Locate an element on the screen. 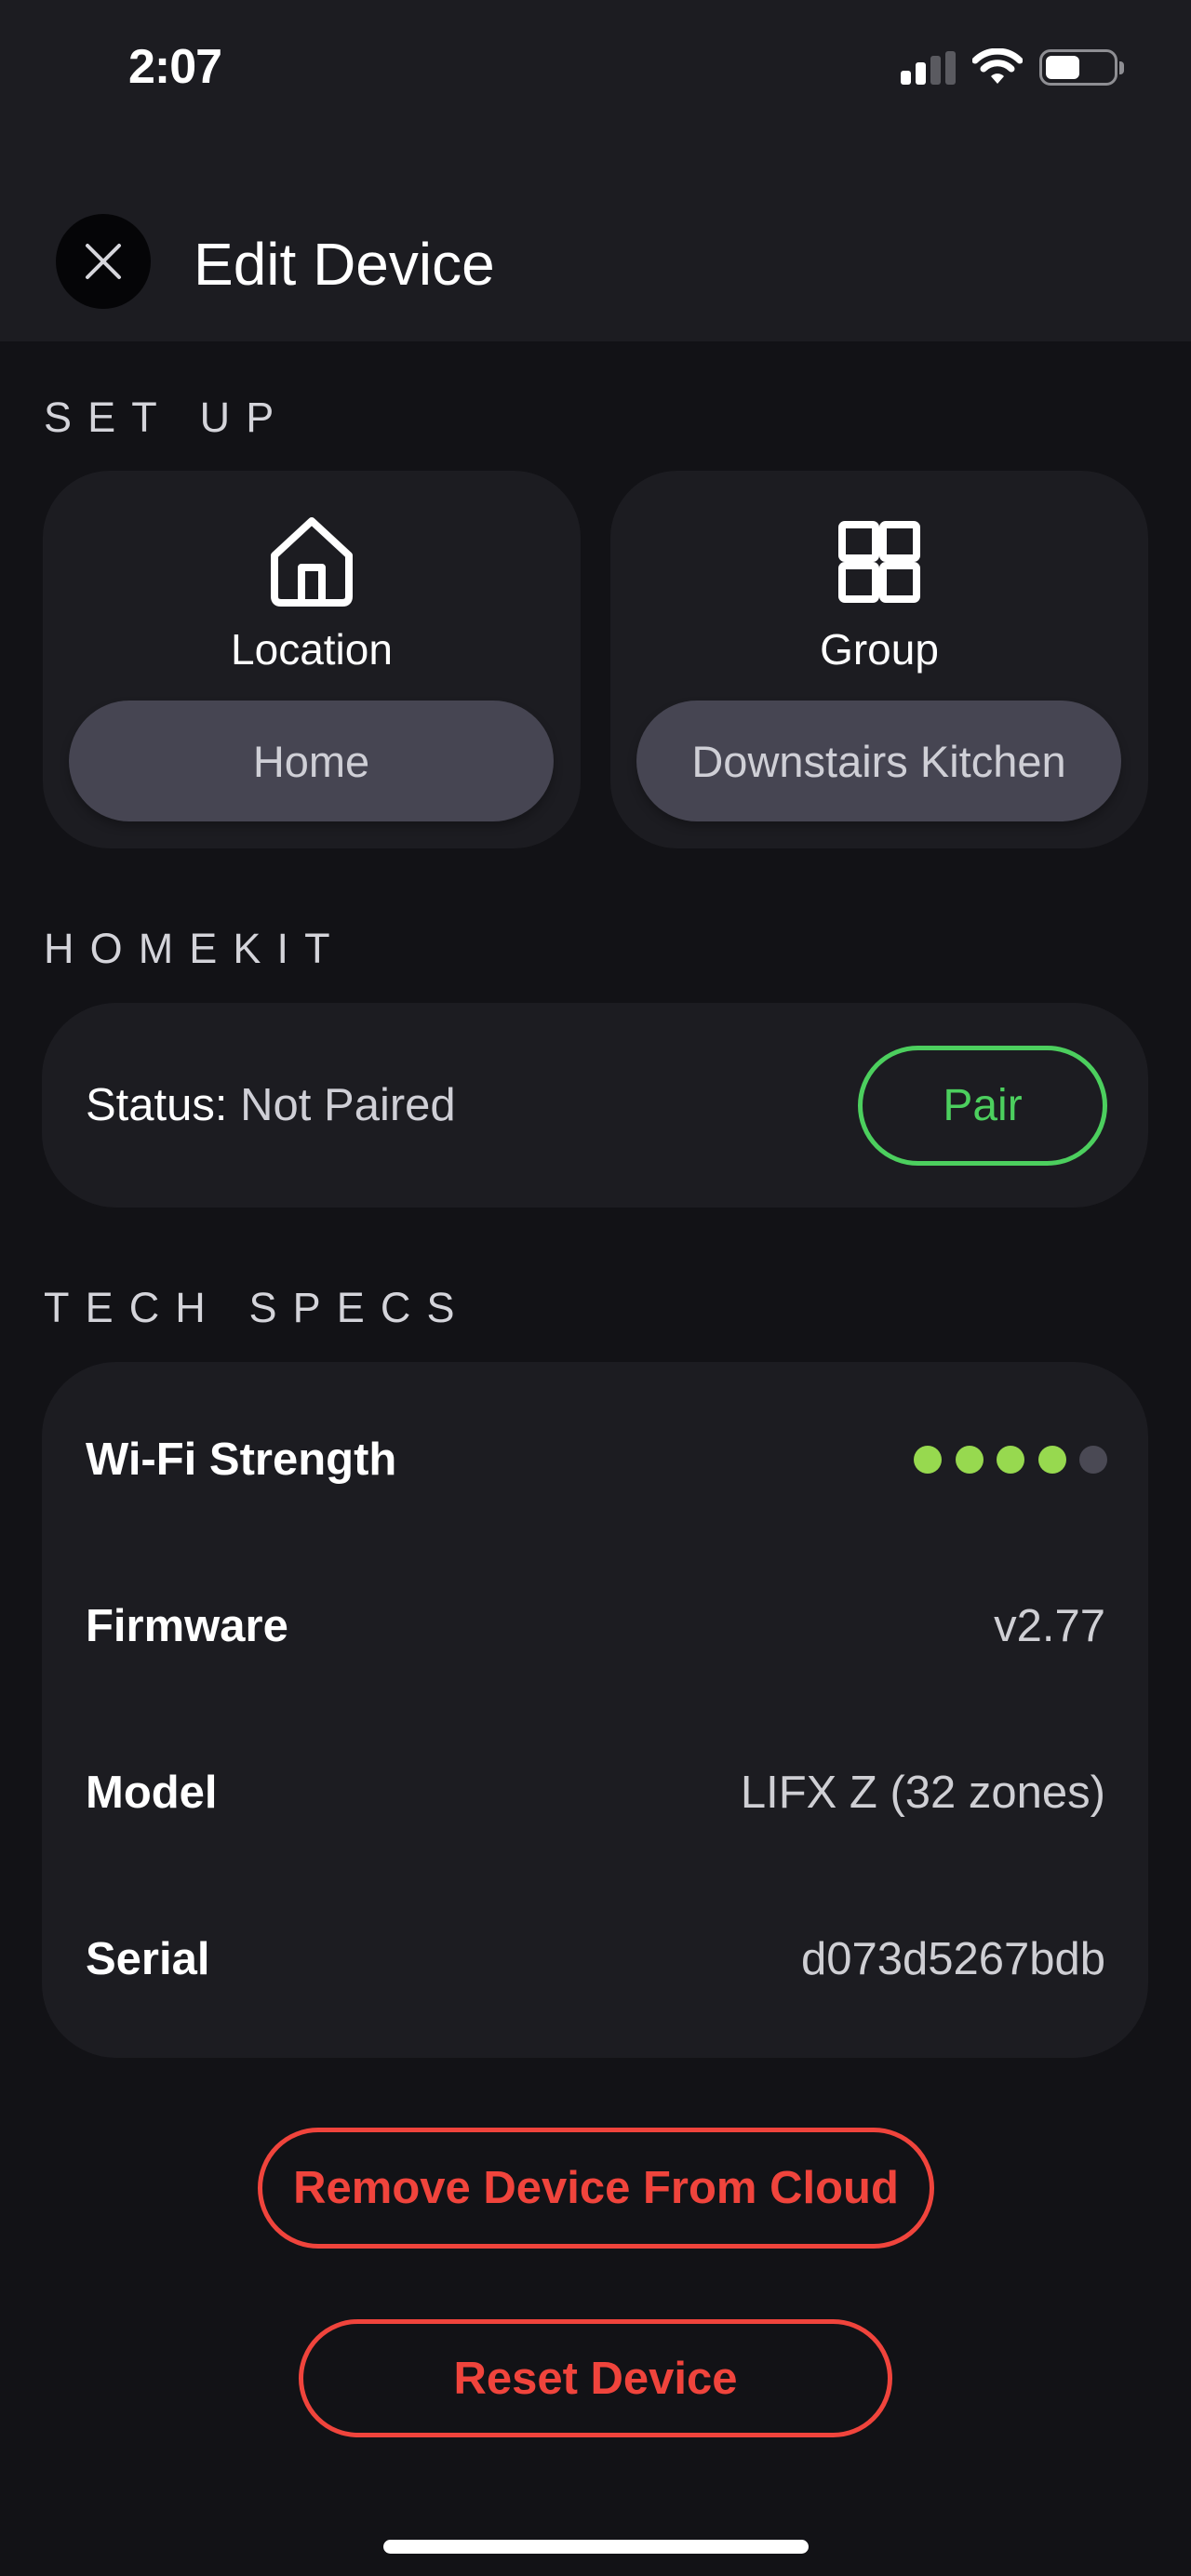 The height and width of the screenshot is (2576, 1191). spec-label: Wi-Fi Strength is located at coordinates (241, 1460).